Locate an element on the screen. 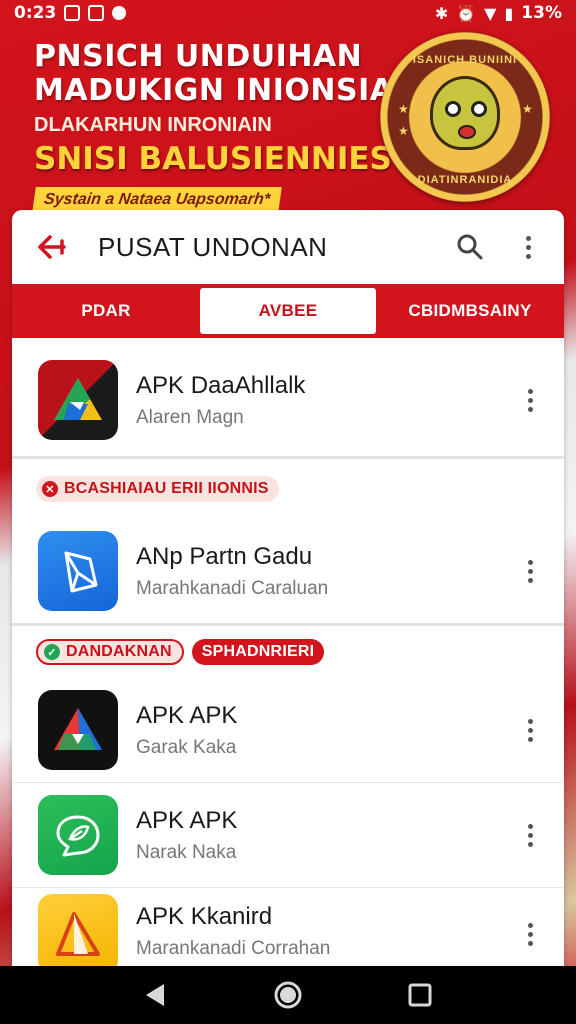  recents-square-icon is located at coordinates (420, 995).